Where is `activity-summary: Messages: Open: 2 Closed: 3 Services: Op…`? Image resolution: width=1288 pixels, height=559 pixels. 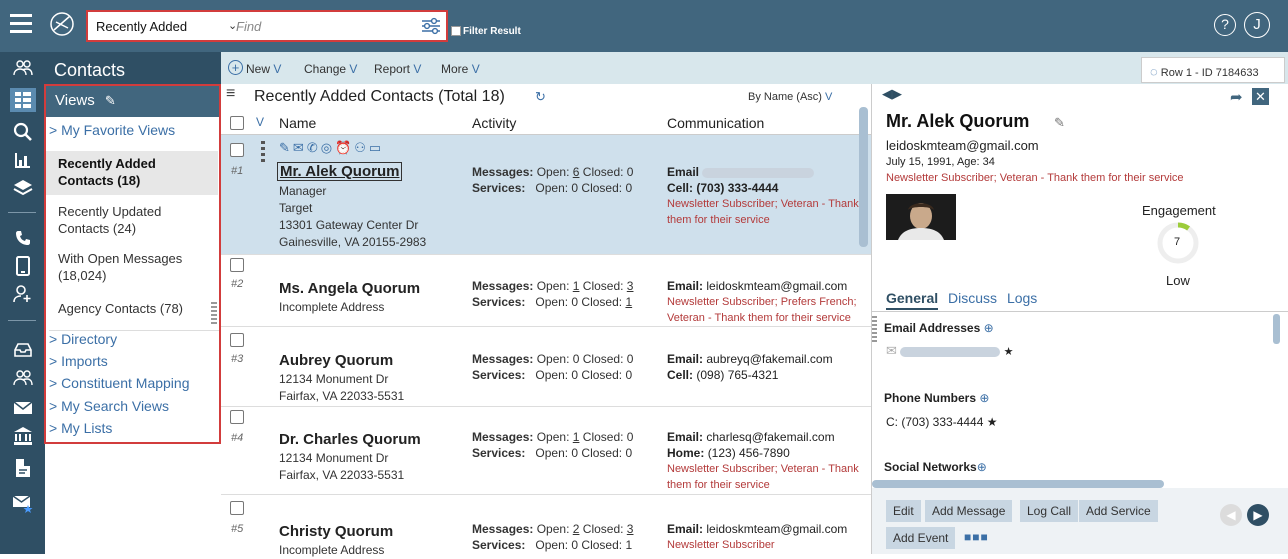
activity-summary: Messages: Open: 2 Closed: 3 Services: Op… is located at coordinates (553, 537).